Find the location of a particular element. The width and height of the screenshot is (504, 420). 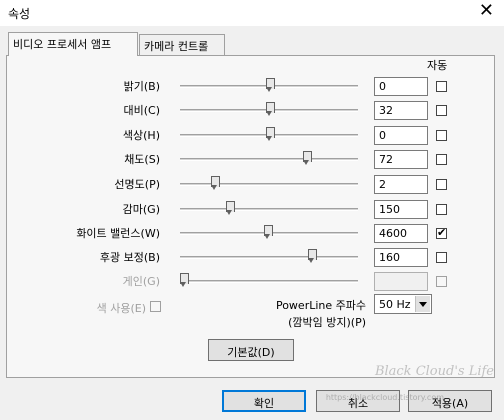

row-label: 후광 보정(B) is located at coordinates (129, 257).